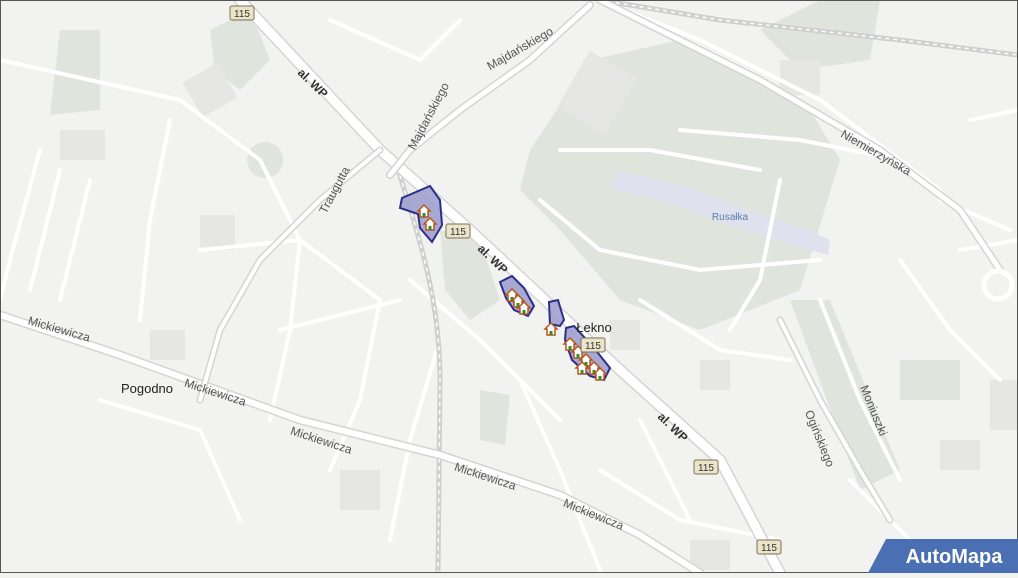 Image resolution: width=1018 pixels, height=578 pixels. What do you see at coordinates (955, 557) in the screenshot?
I see `brand-name: AutoMapa` at bounding box center [955, 557].